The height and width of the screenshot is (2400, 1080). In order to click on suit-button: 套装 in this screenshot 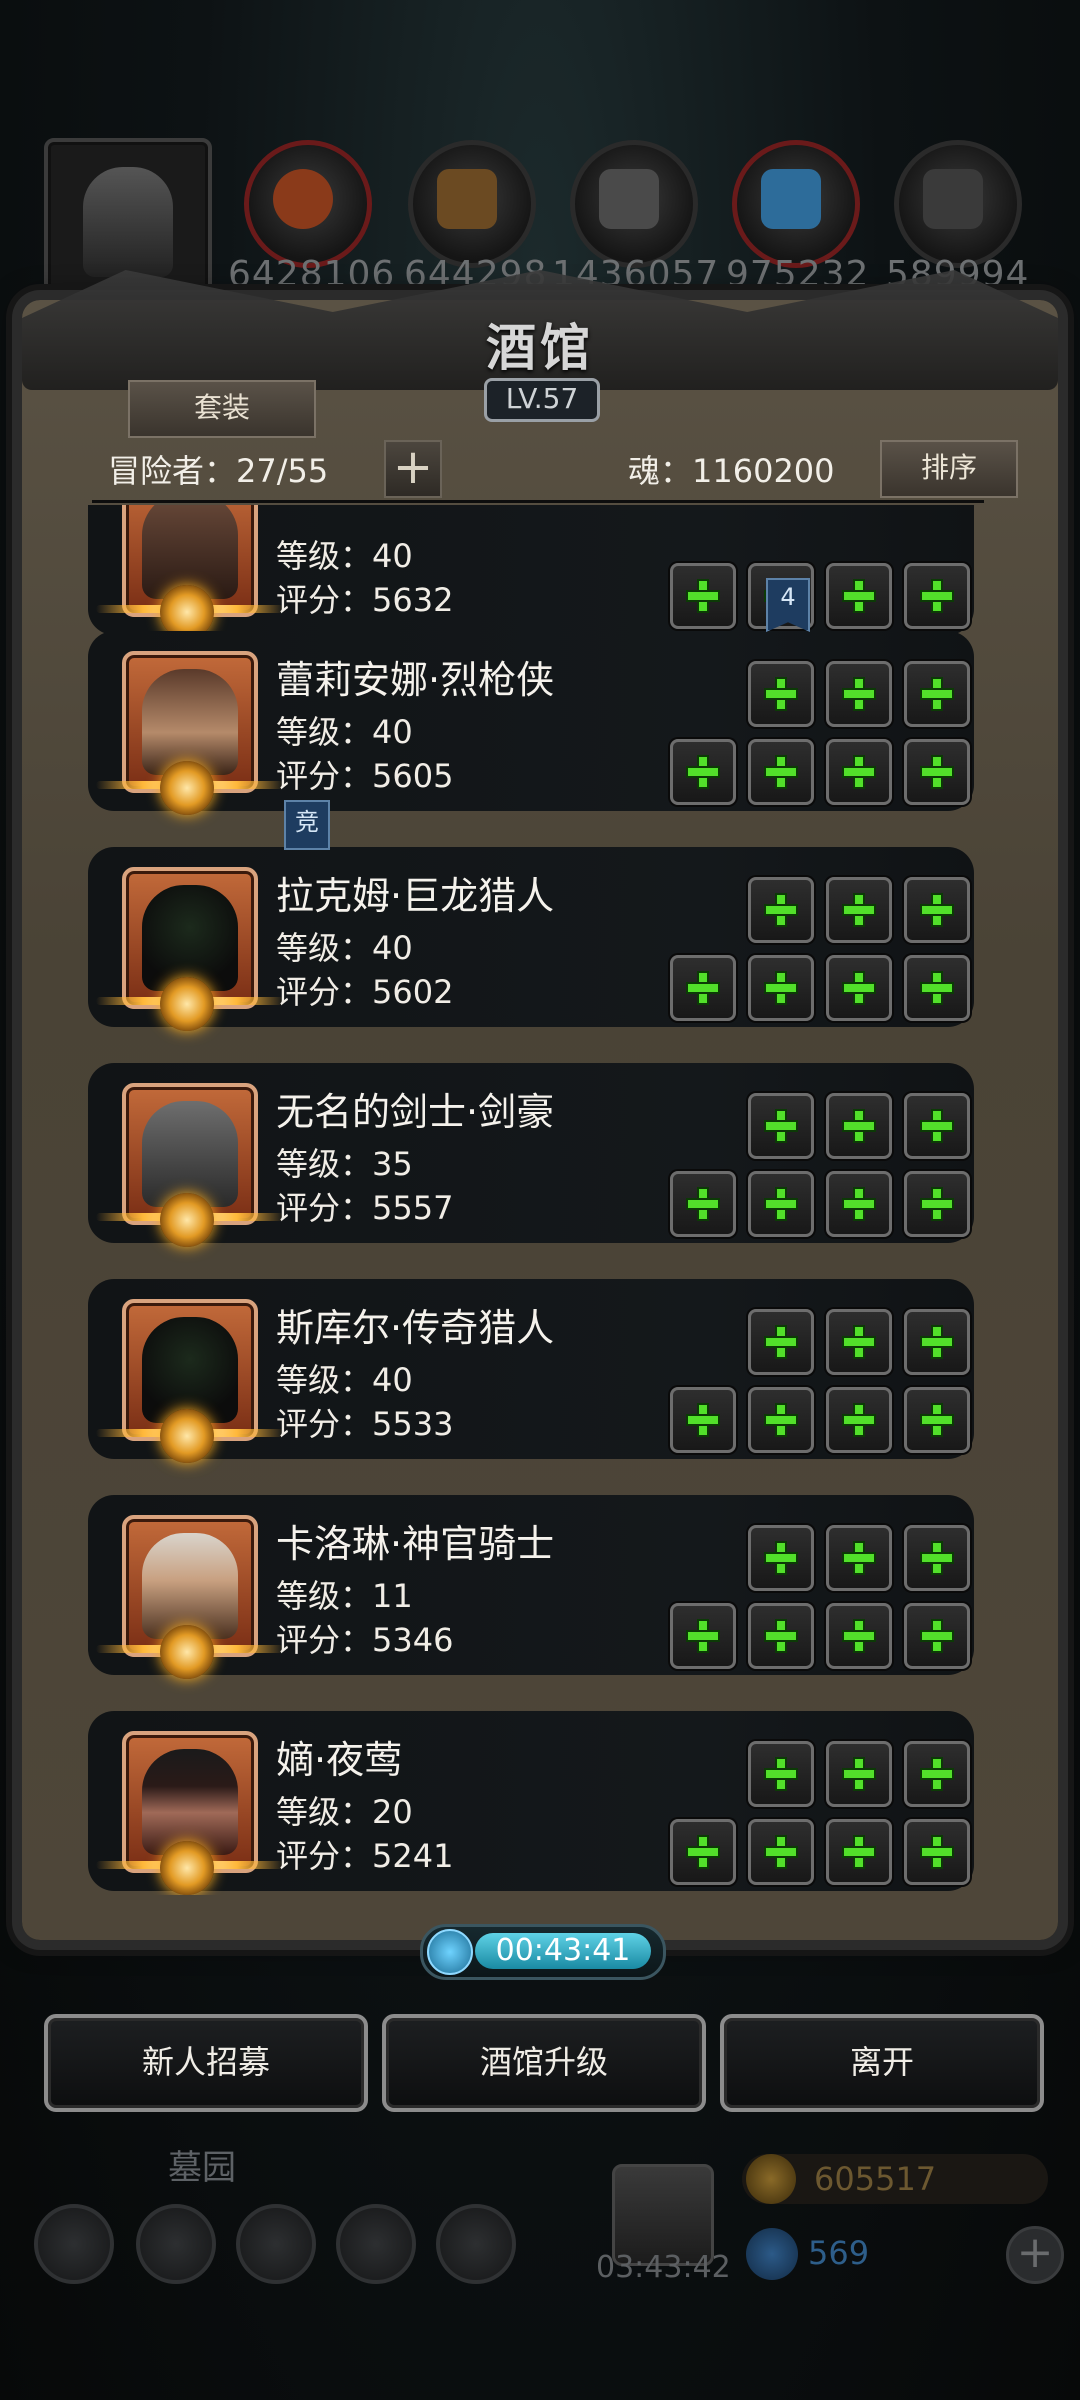, I will do `click(222, 409)`.